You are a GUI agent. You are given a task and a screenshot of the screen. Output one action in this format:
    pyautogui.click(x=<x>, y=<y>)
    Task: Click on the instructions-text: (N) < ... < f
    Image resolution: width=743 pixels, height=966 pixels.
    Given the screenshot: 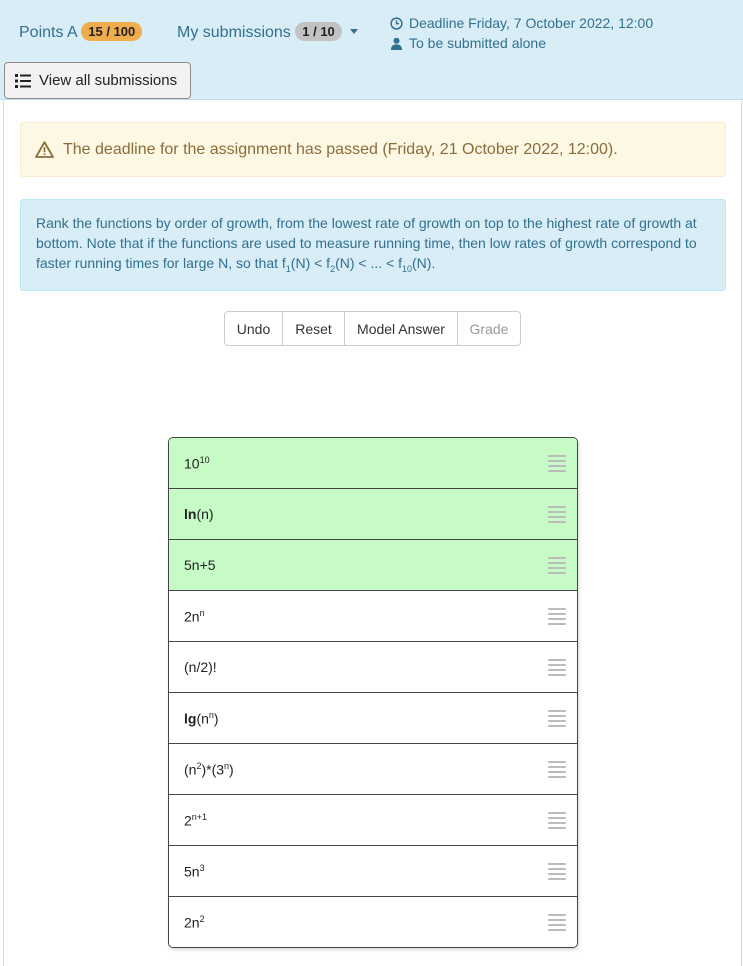 What is the action you would take?
    pyautogui.click(x=368, y=263)
    